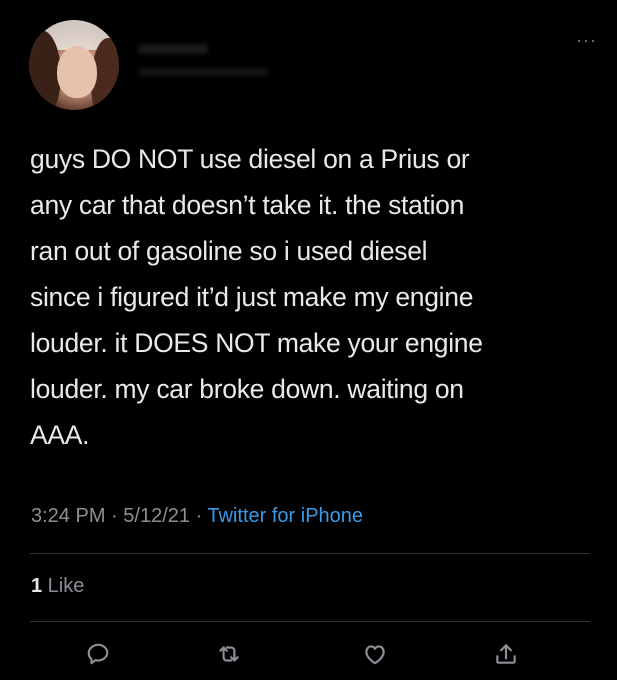 Image resolution: width=617 pixels, height=680 pixels. I want to click on heart-icon, so click(375, 655).